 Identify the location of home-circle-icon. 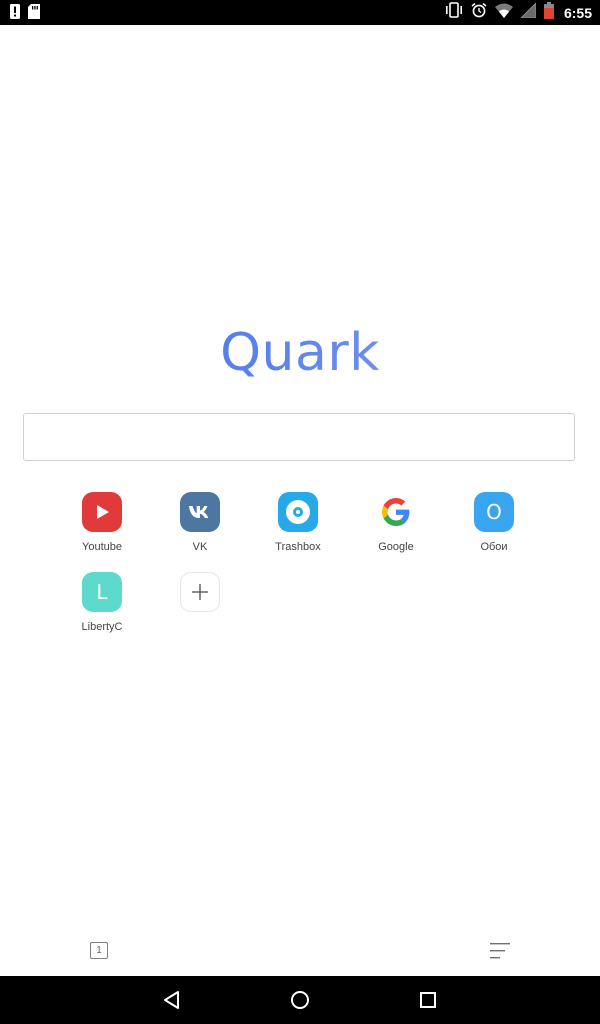
(300, 1000).